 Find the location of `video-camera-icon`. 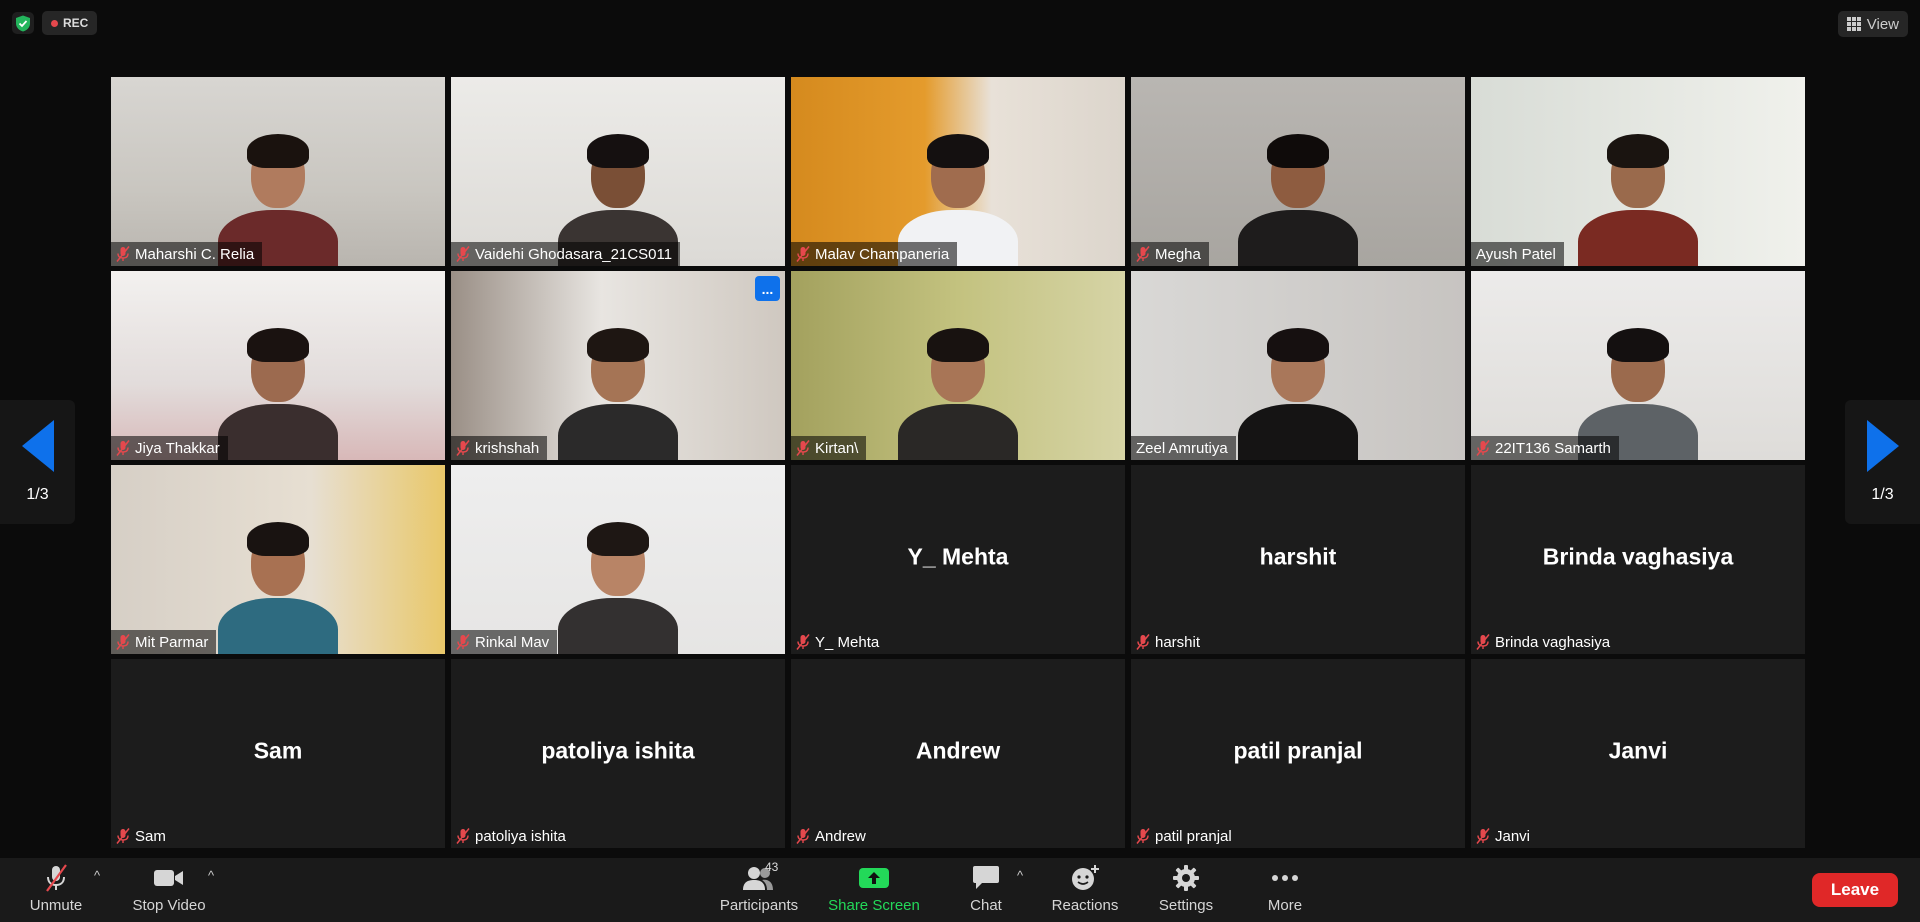

video-camera-icon is located at coordinates (169, 878).